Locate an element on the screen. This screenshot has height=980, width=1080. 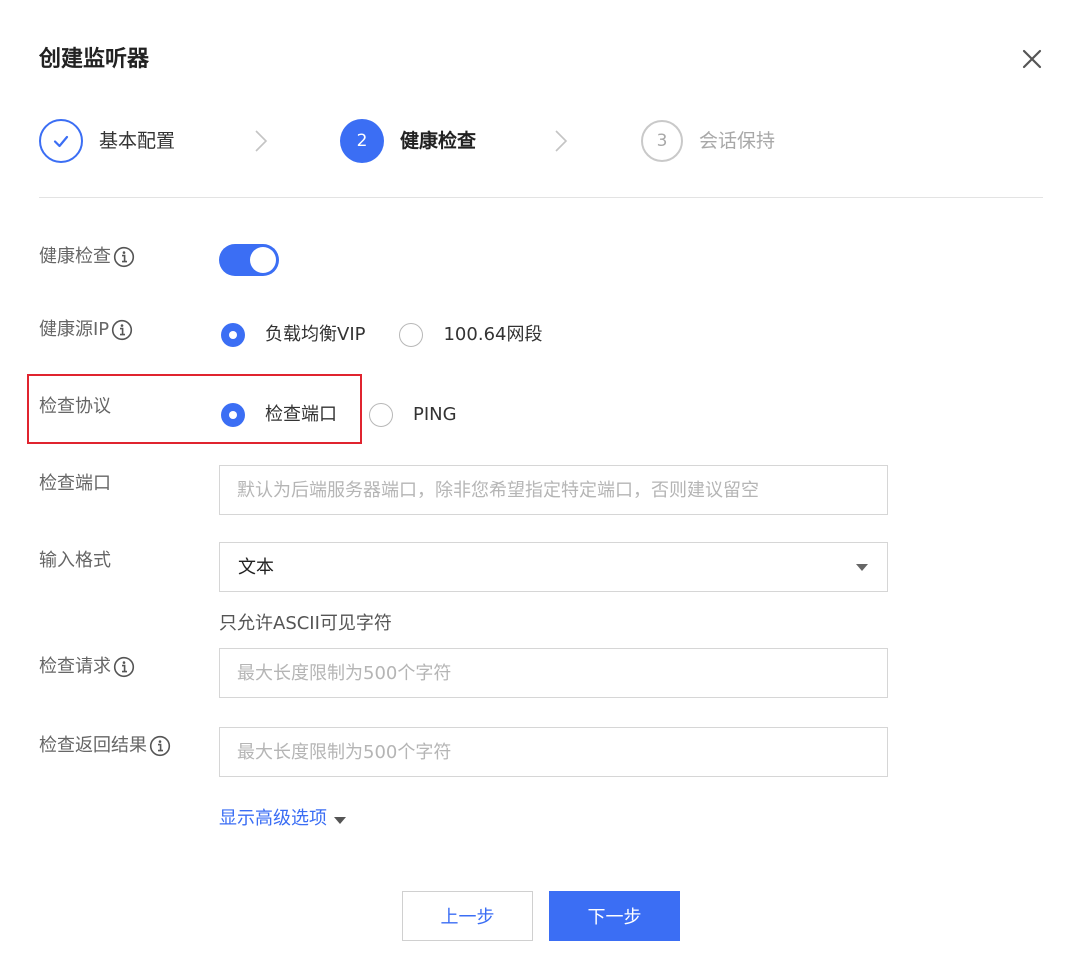
previous-step-button: 上一步 is located at coordinates (467, 916).